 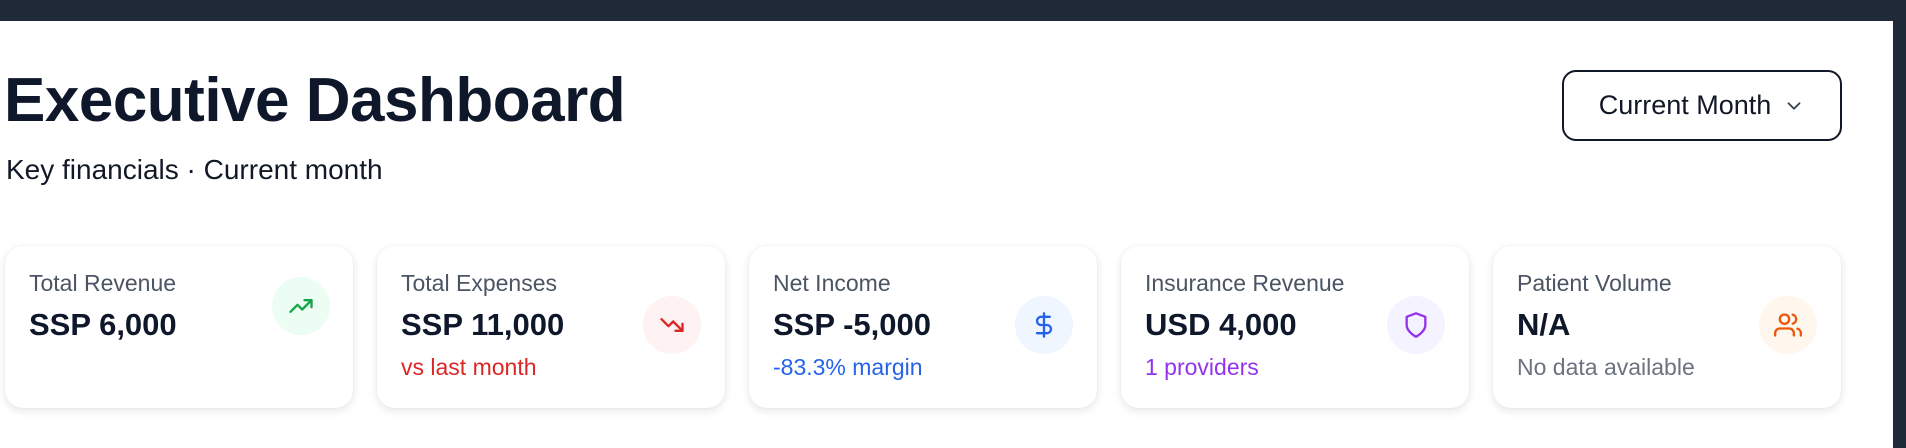 I want to click on users-icon, so click(x=1788, y=325).